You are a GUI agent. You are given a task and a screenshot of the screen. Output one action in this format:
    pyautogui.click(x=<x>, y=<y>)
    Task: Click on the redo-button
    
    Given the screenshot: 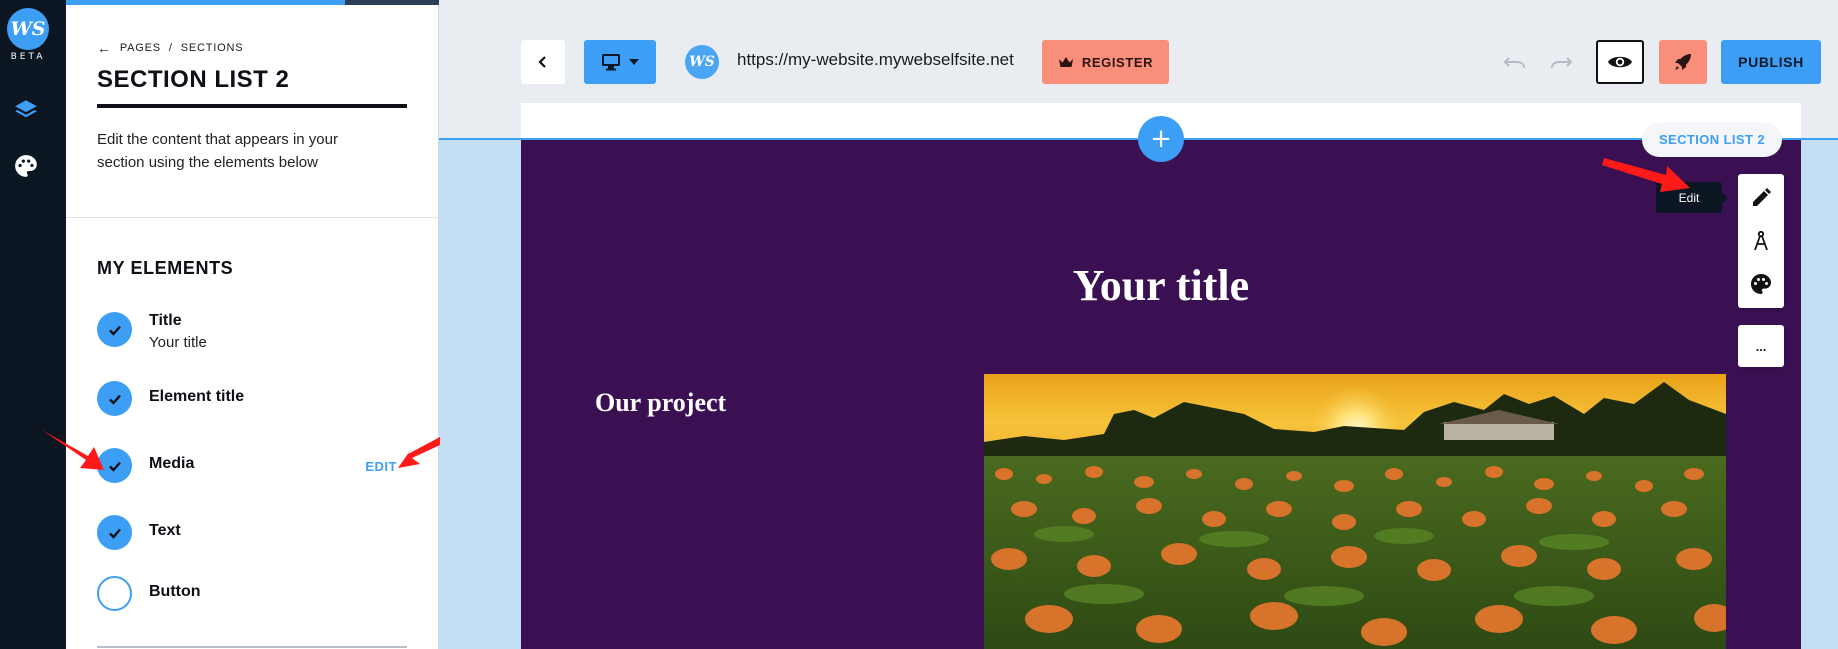 What is the action you would take?
    pyautogui.click(x=1561, y=62)
    